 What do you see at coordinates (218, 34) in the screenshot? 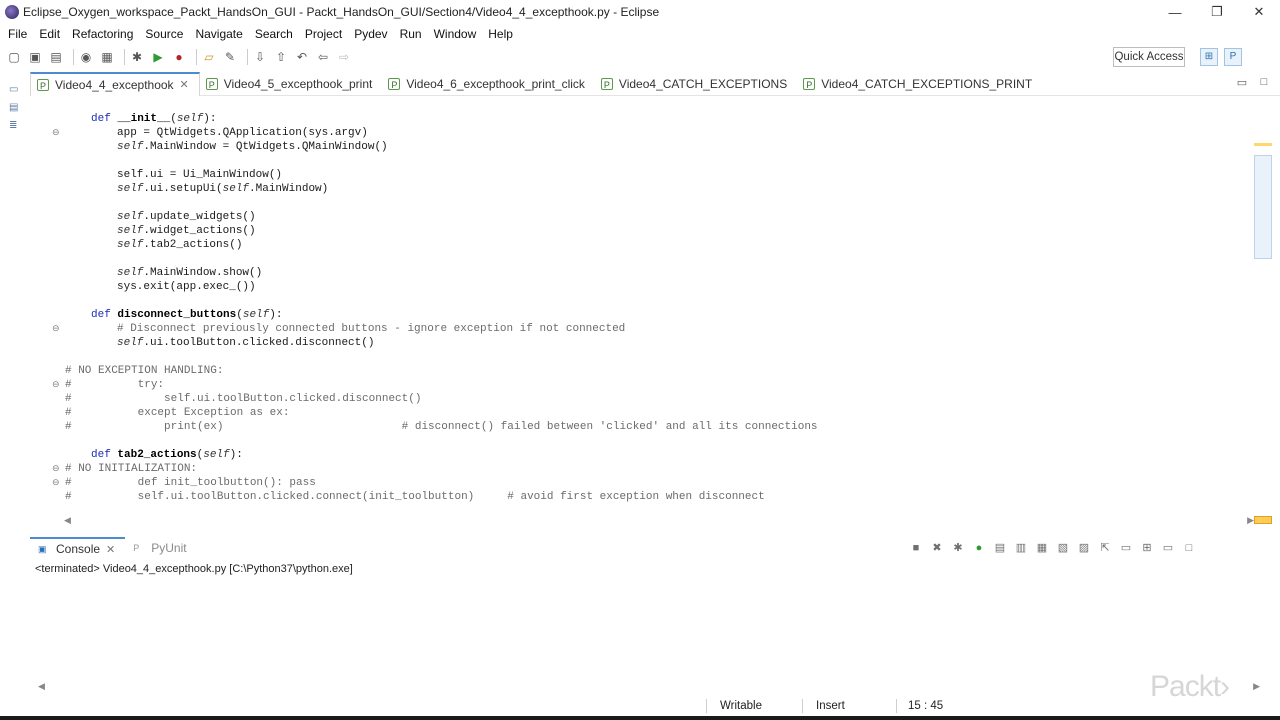
I see `menu-navigate: Navigate` at bounding box center [218, 34].